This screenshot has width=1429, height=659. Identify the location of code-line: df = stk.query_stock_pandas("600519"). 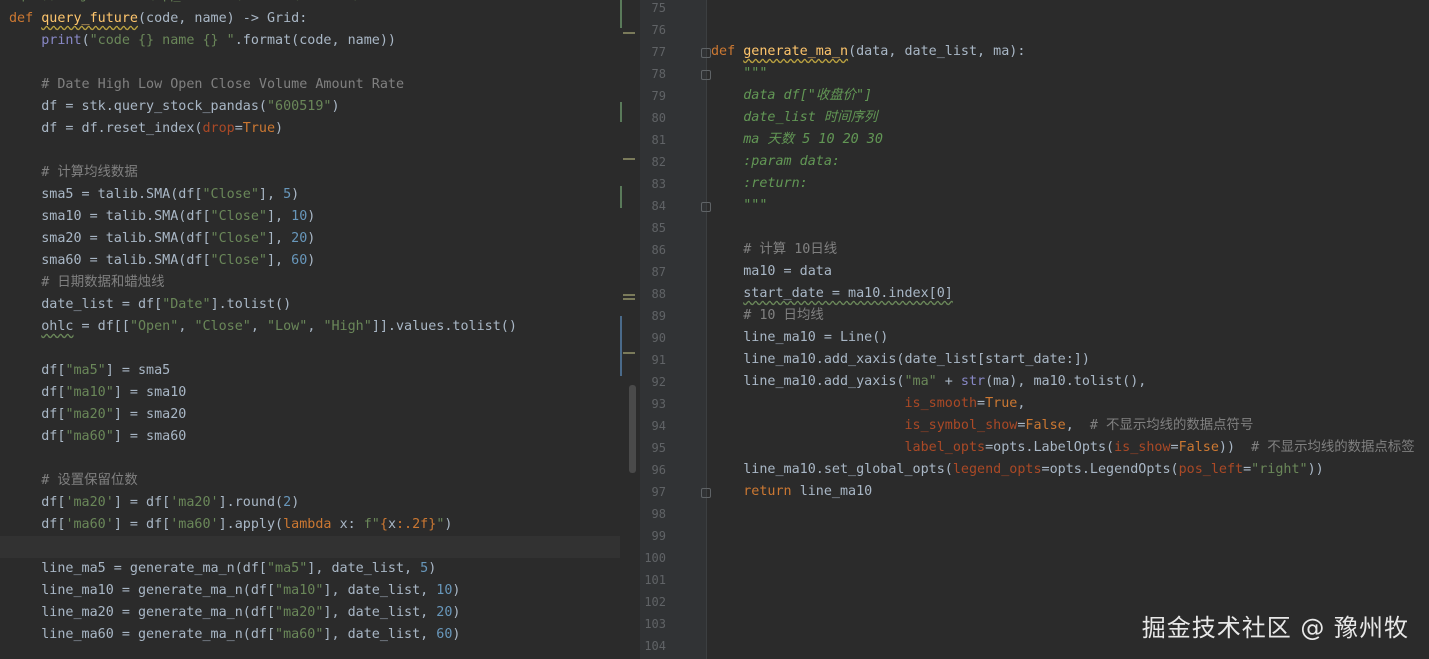
(320, 107).